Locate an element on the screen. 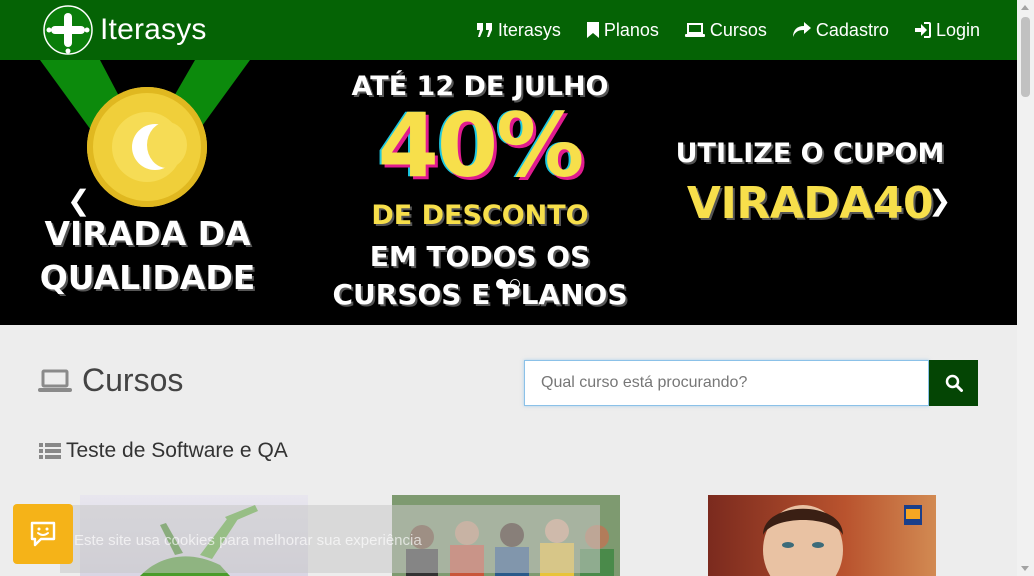 The image size is (1034, 576). main-nav: Iterasys Planos Cursos Cadastro Login is located at coordinates (715, 30).